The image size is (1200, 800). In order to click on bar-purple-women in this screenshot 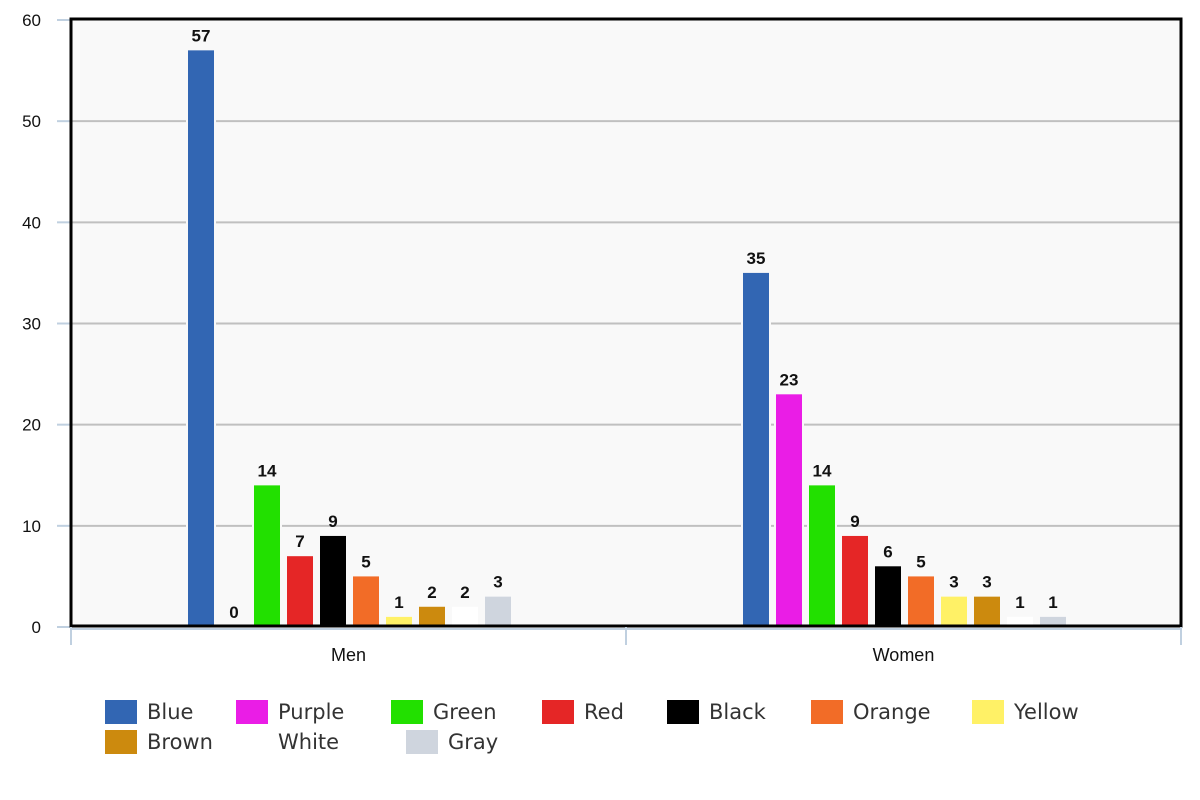, I will do `click(789, 510)`.